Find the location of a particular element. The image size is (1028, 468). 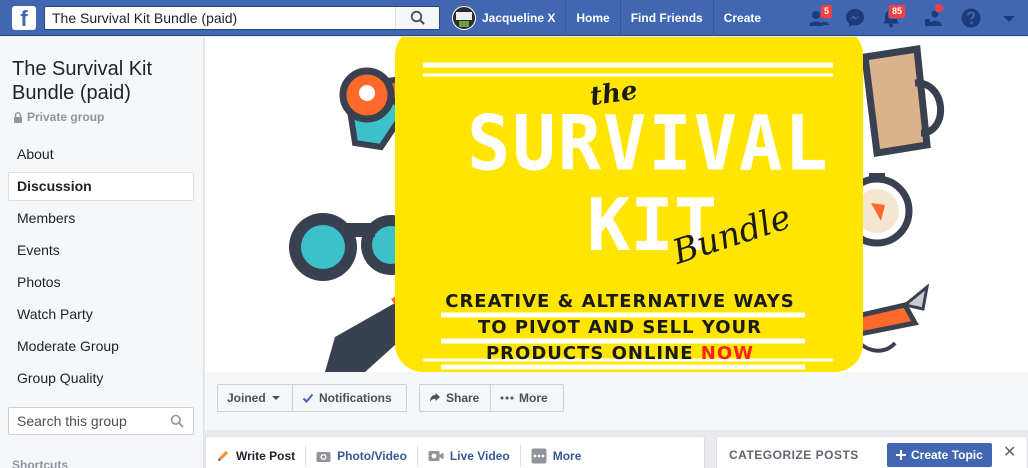

more-button: More is located at coordinates (527, 398).